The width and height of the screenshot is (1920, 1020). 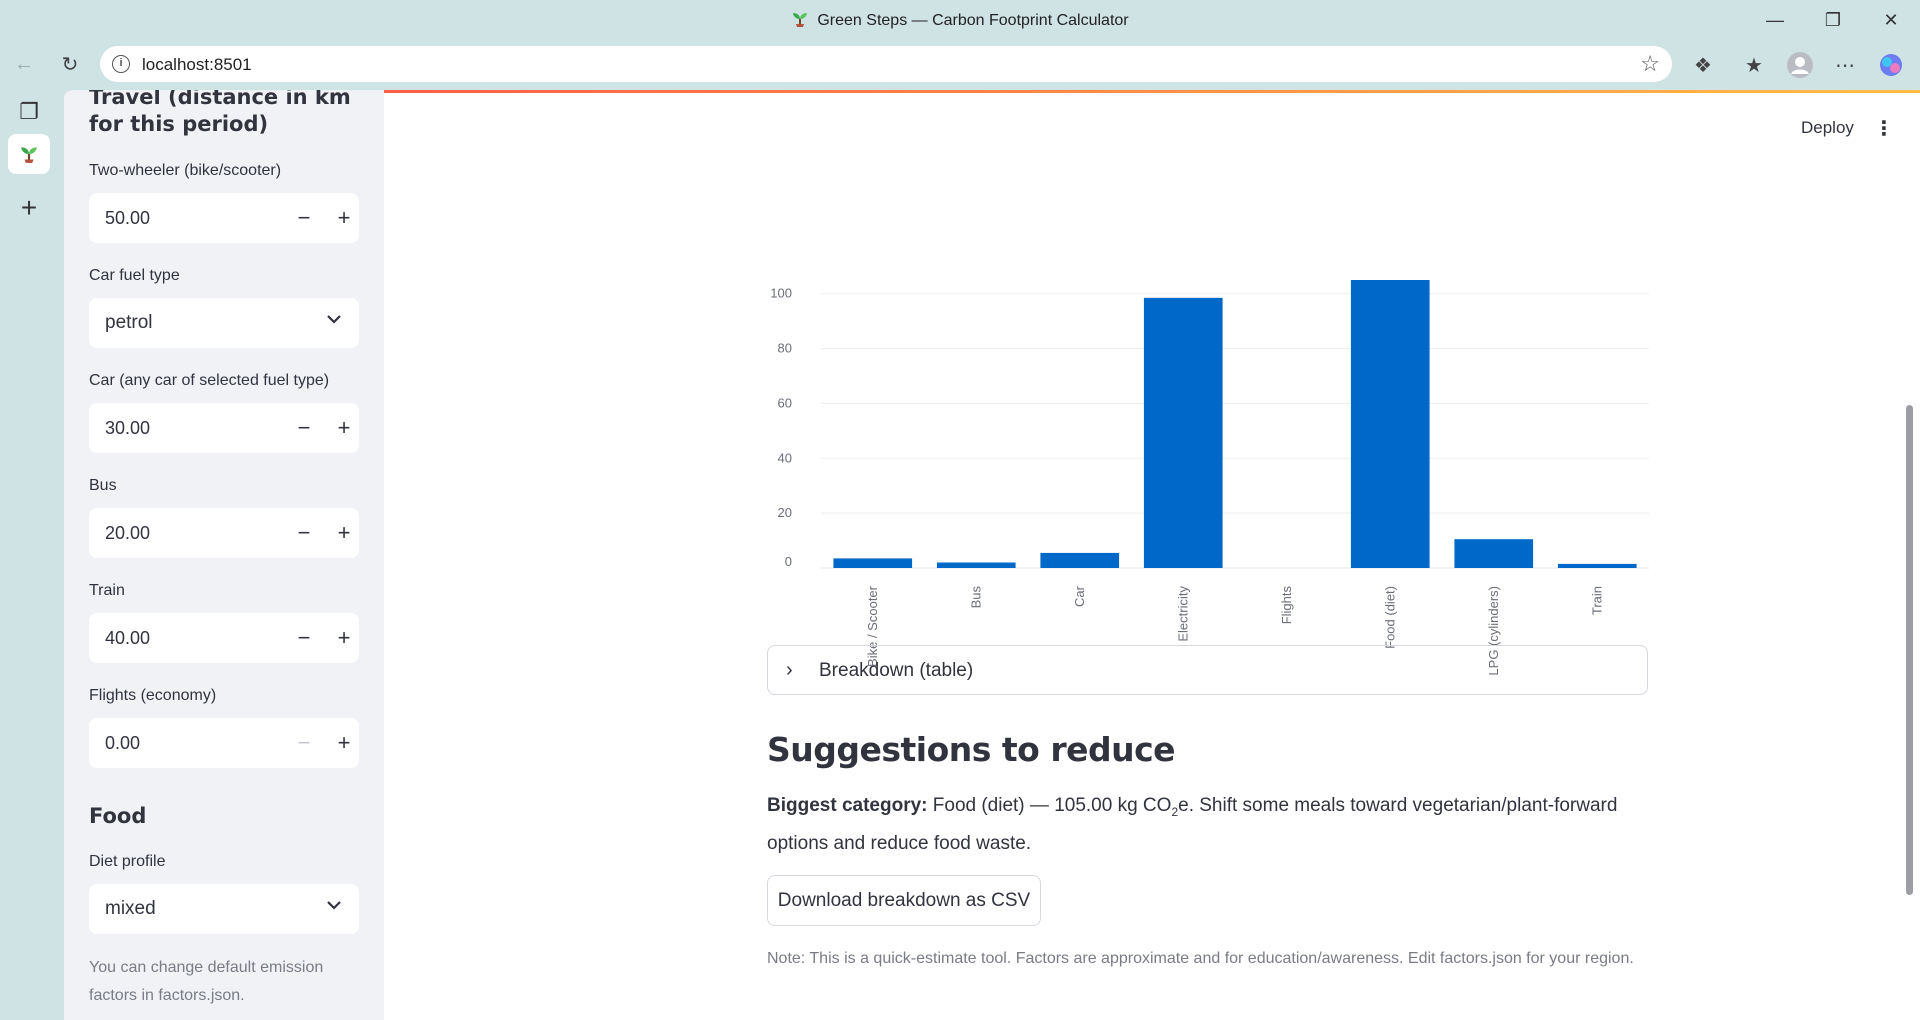 What do you see at coordinates (127, 638) in the screenshot?
I see `train-value: 40.00` at bounding box center [127, 638].